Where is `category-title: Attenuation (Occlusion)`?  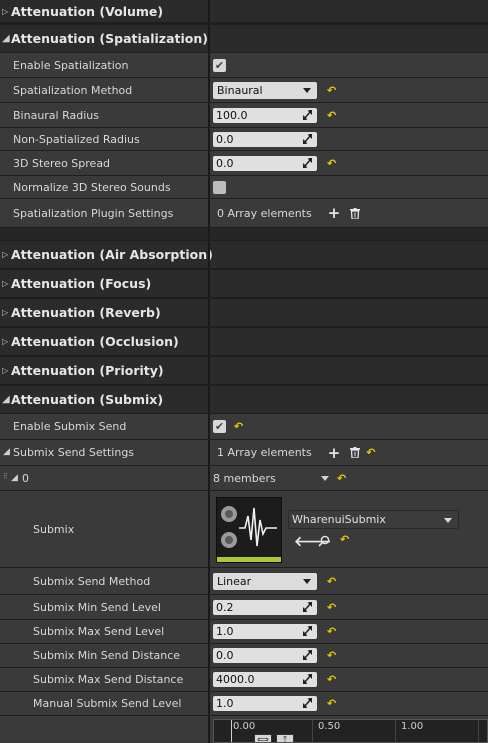
category-title: Attenuation (Occlusion) is located at coordinates (95, 341).